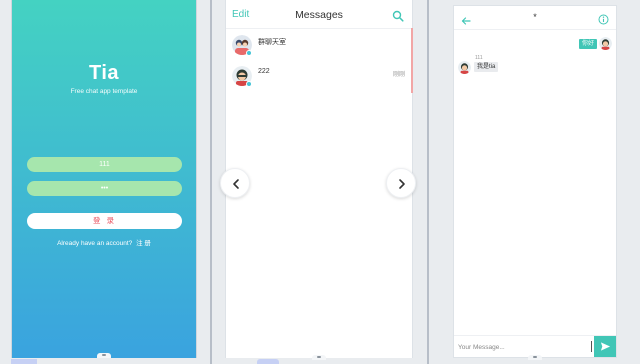 This screenshot has width=640, height=364. I want to click on chevron-right-icon, so click(402, 184).